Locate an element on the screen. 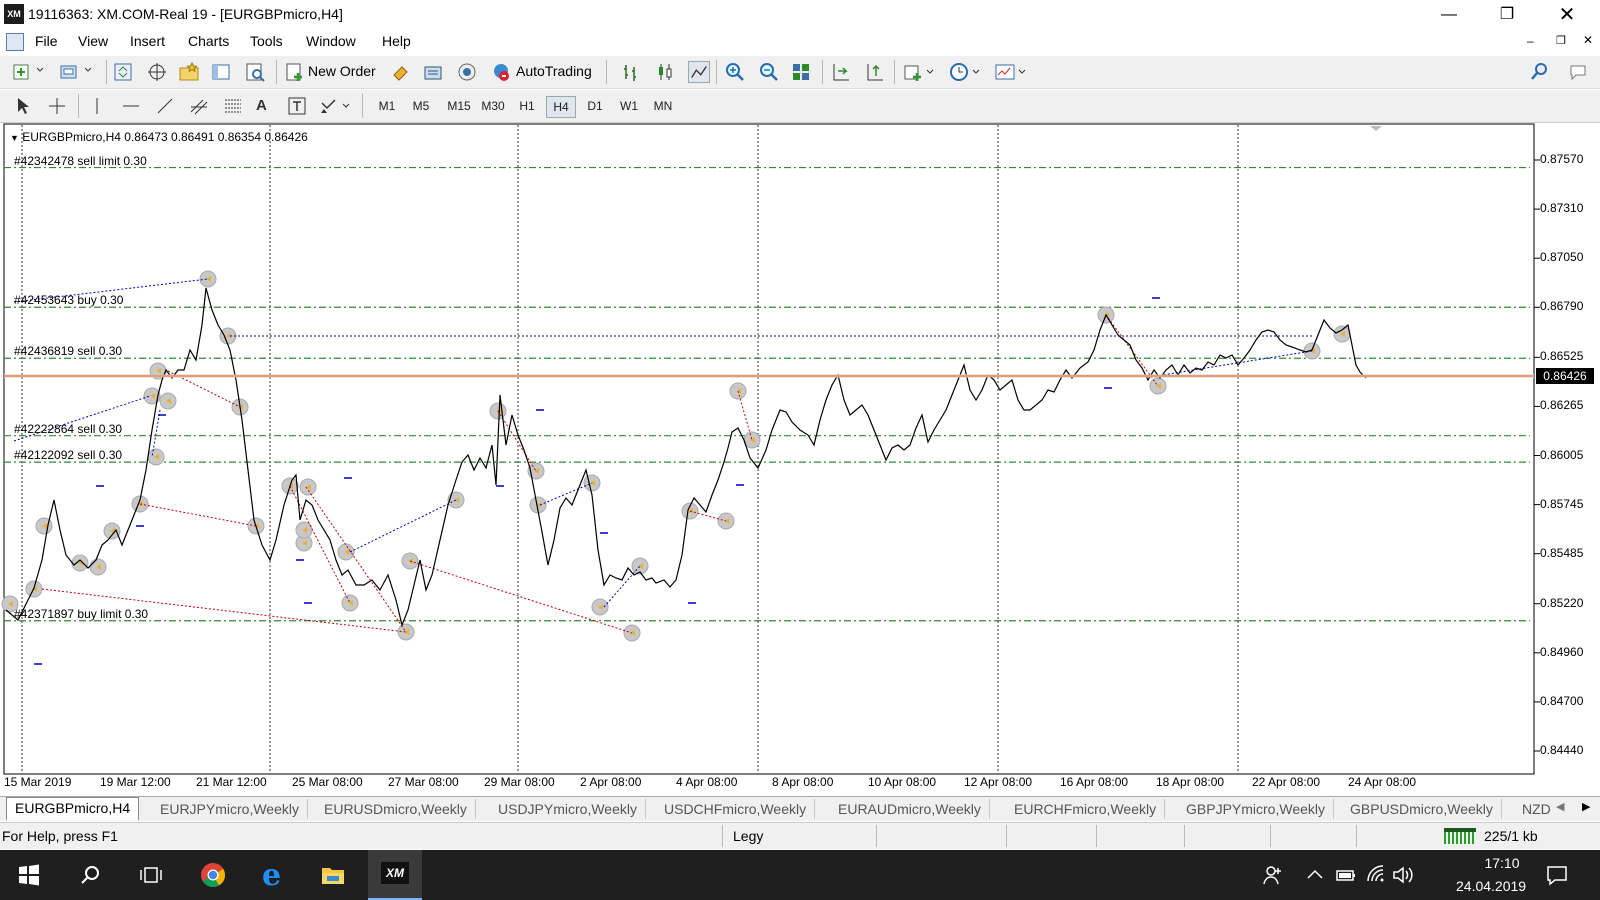 The height and width of the screenshot is (900, 1600). timeframe-h1: H1 is located at coordinates (527, 106).